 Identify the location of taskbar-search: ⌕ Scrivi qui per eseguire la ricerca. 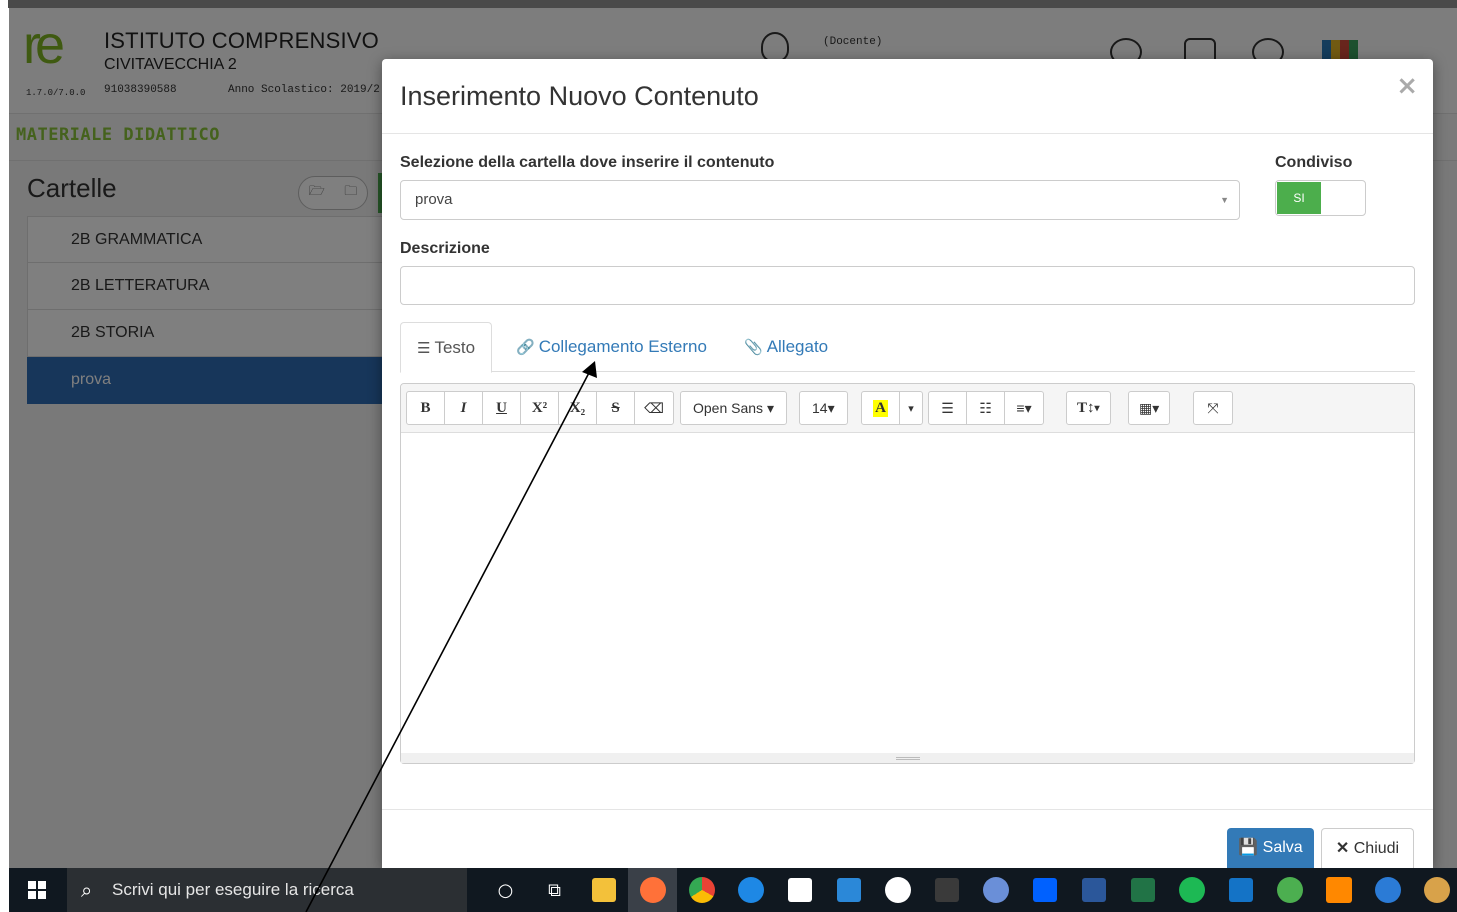
(267, 890).